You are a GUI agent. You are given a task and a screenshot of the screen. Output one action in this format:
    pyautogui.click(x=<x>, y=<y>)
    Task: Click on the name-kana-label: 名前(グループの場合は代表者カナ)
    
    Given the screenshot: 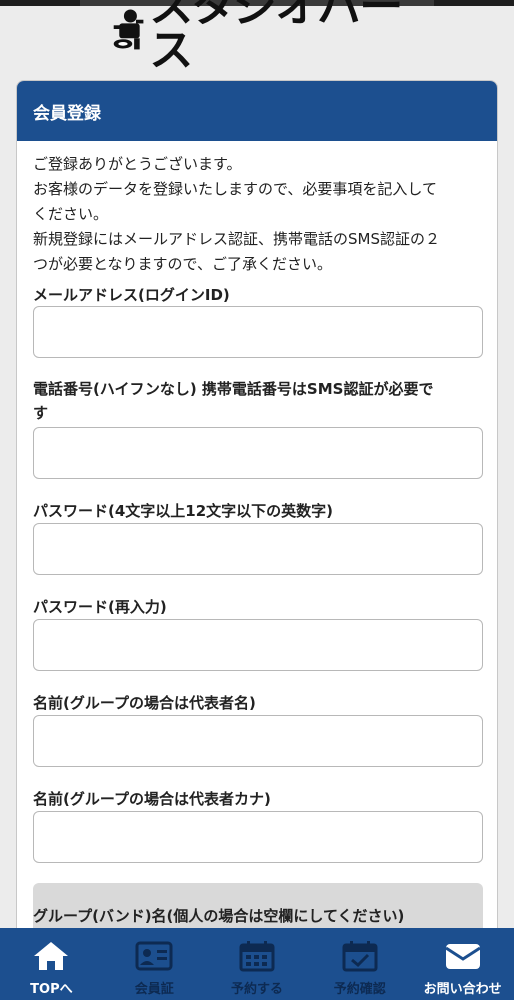 What is the action you would take?
    pyautogui.click(x=152, y=799)
    